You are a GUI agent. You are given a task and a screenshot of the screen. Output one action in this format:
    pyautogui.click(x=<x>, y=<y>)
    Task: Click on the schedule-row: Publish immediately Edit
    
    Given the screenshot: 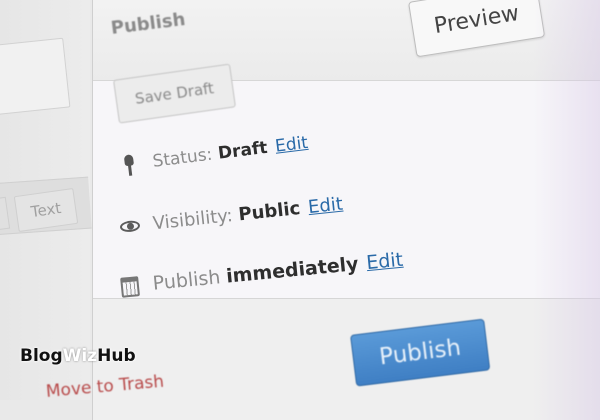 What is the action you would take?
    pyautogui.click(x=261, y=273)
    